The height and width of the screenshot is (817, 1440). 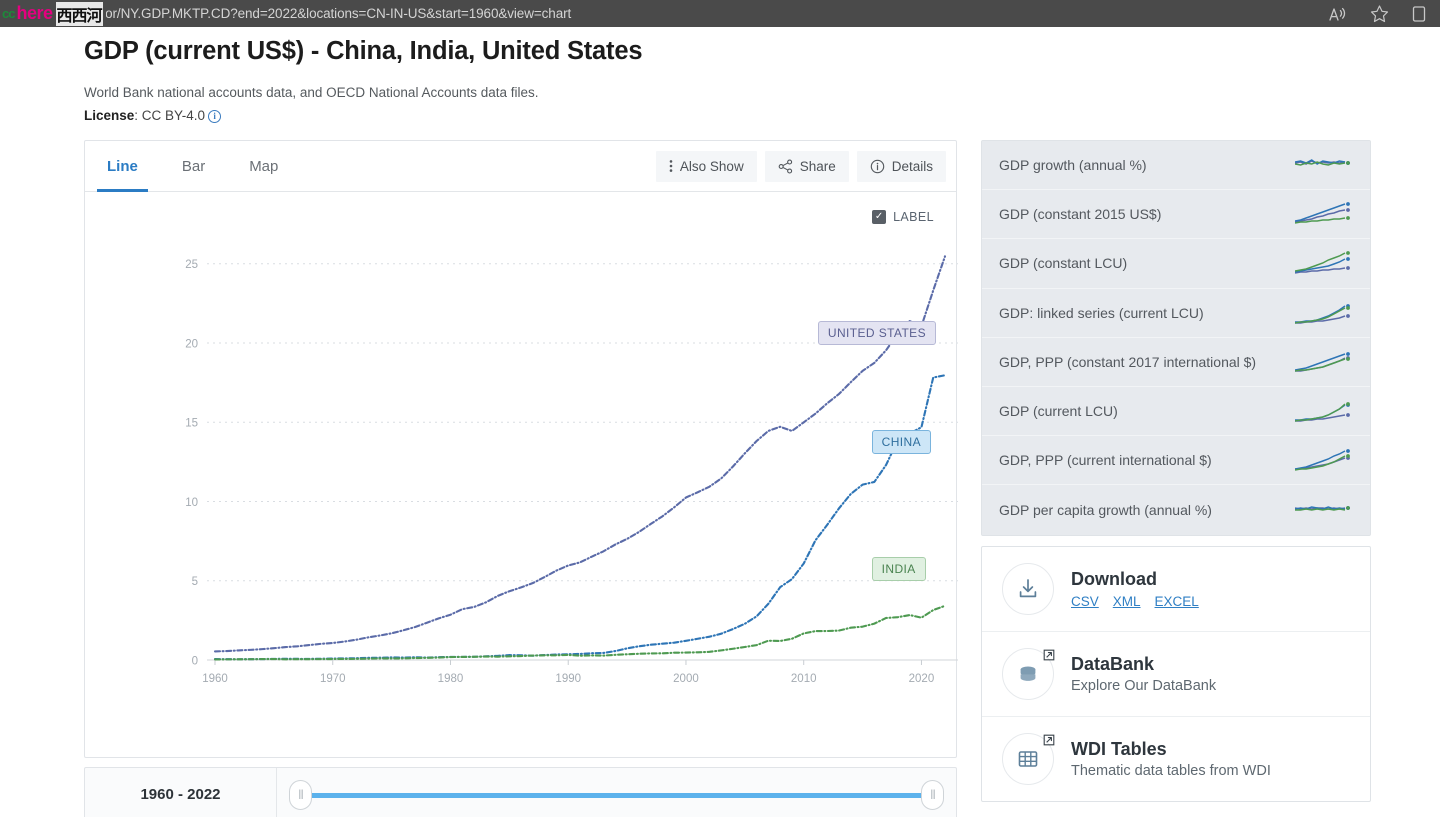 I want to click on share-button: Share, so click(x=806, y=166).